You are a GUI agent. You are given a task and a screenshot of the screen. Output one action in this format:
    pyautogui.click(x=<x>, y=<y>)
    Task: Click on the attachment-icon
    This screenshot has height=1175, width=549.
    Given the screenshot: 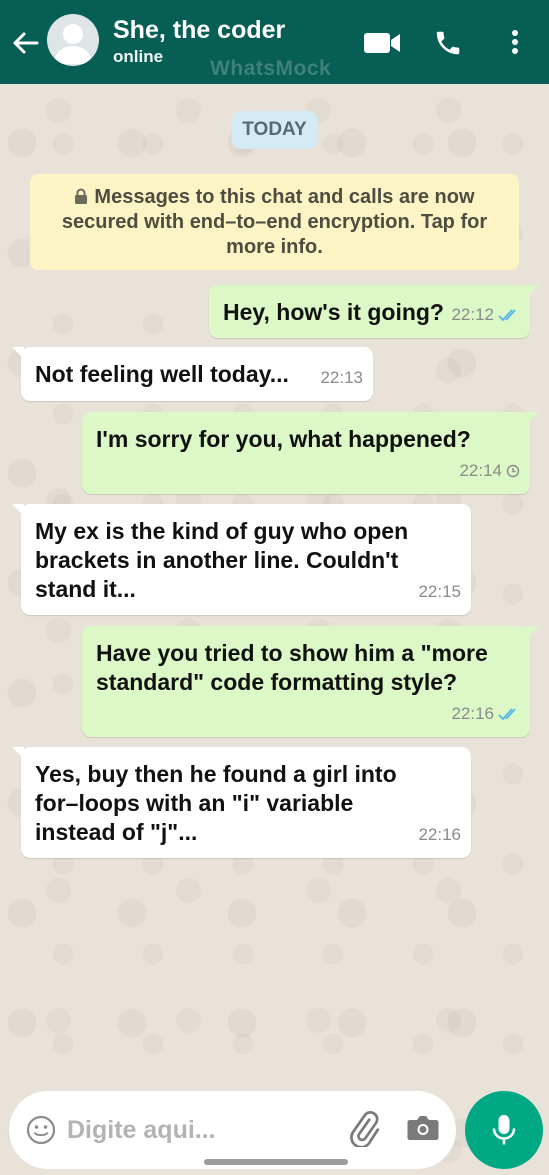 What is the action you would take?
    pyautogui.click(x=364, y=1129)
    